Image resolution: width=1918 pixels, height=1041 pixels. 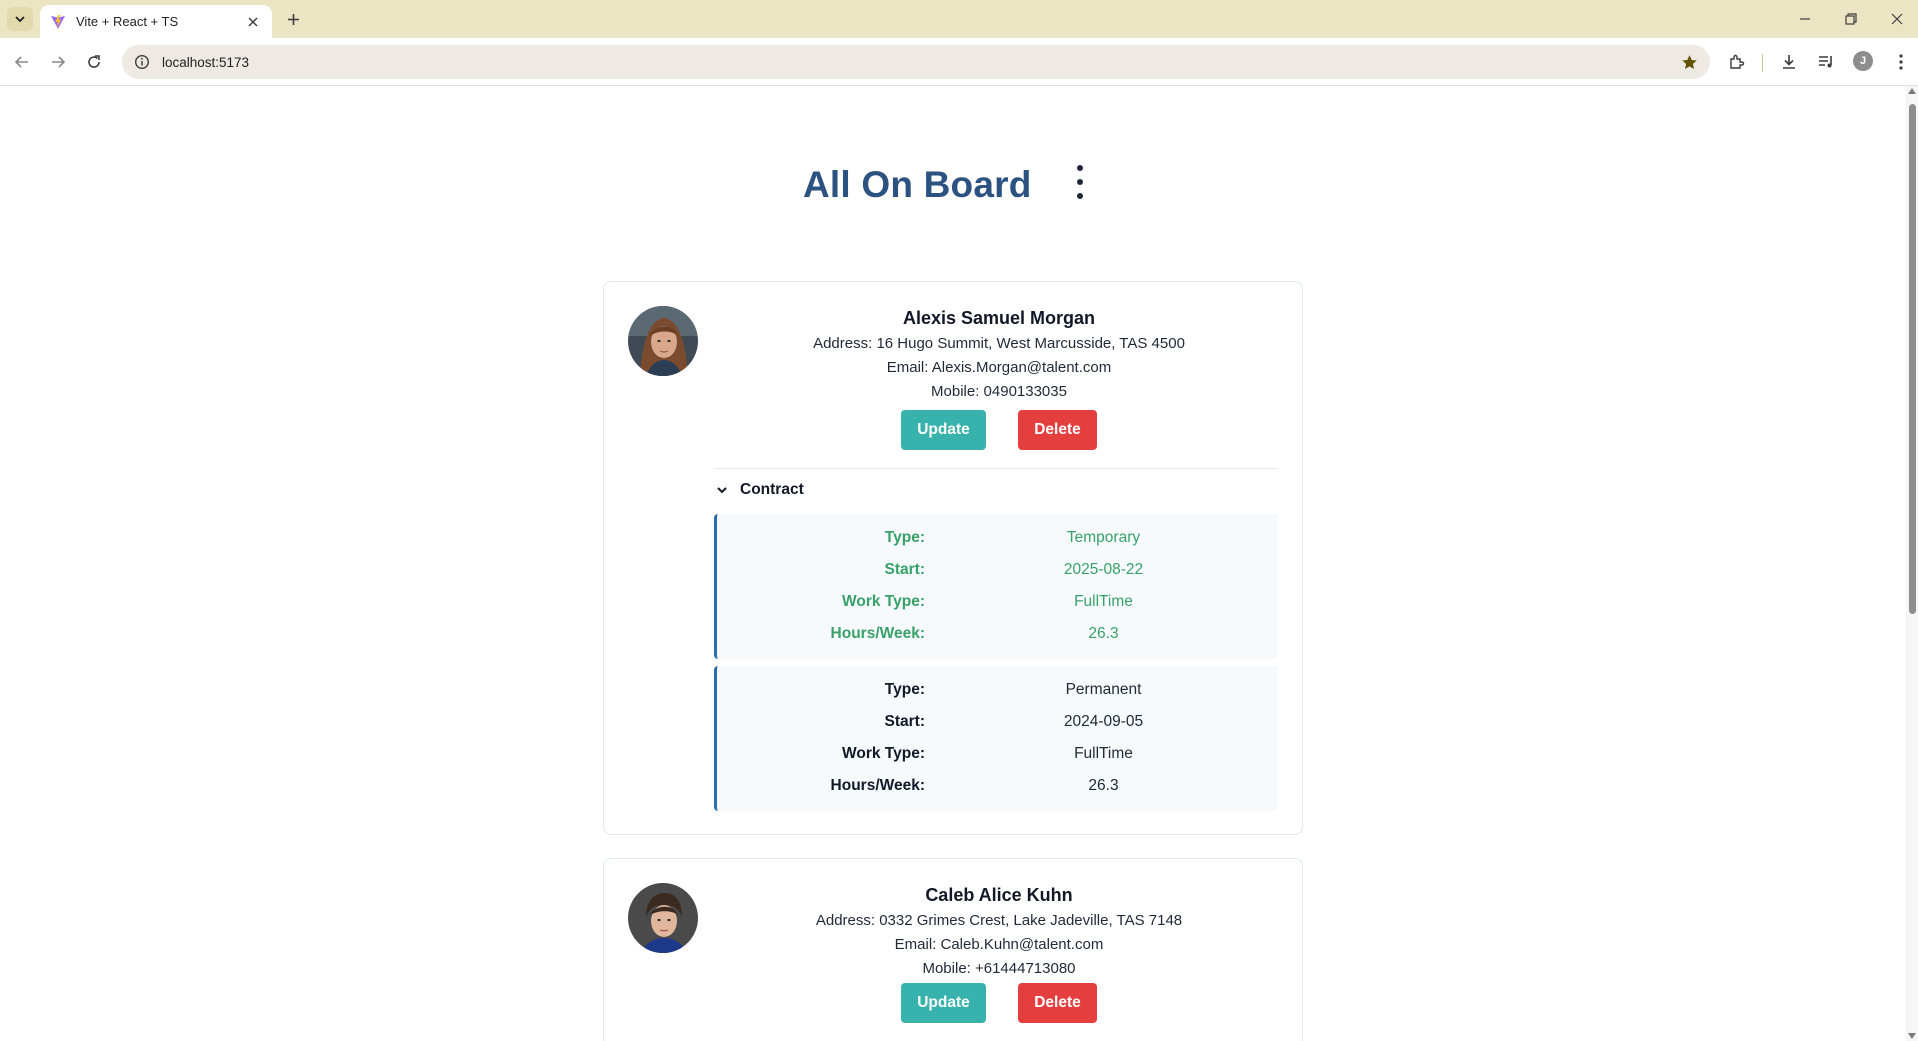 I want to click on scroll-down-arrow-icon, so click(x=1912, y=1036).